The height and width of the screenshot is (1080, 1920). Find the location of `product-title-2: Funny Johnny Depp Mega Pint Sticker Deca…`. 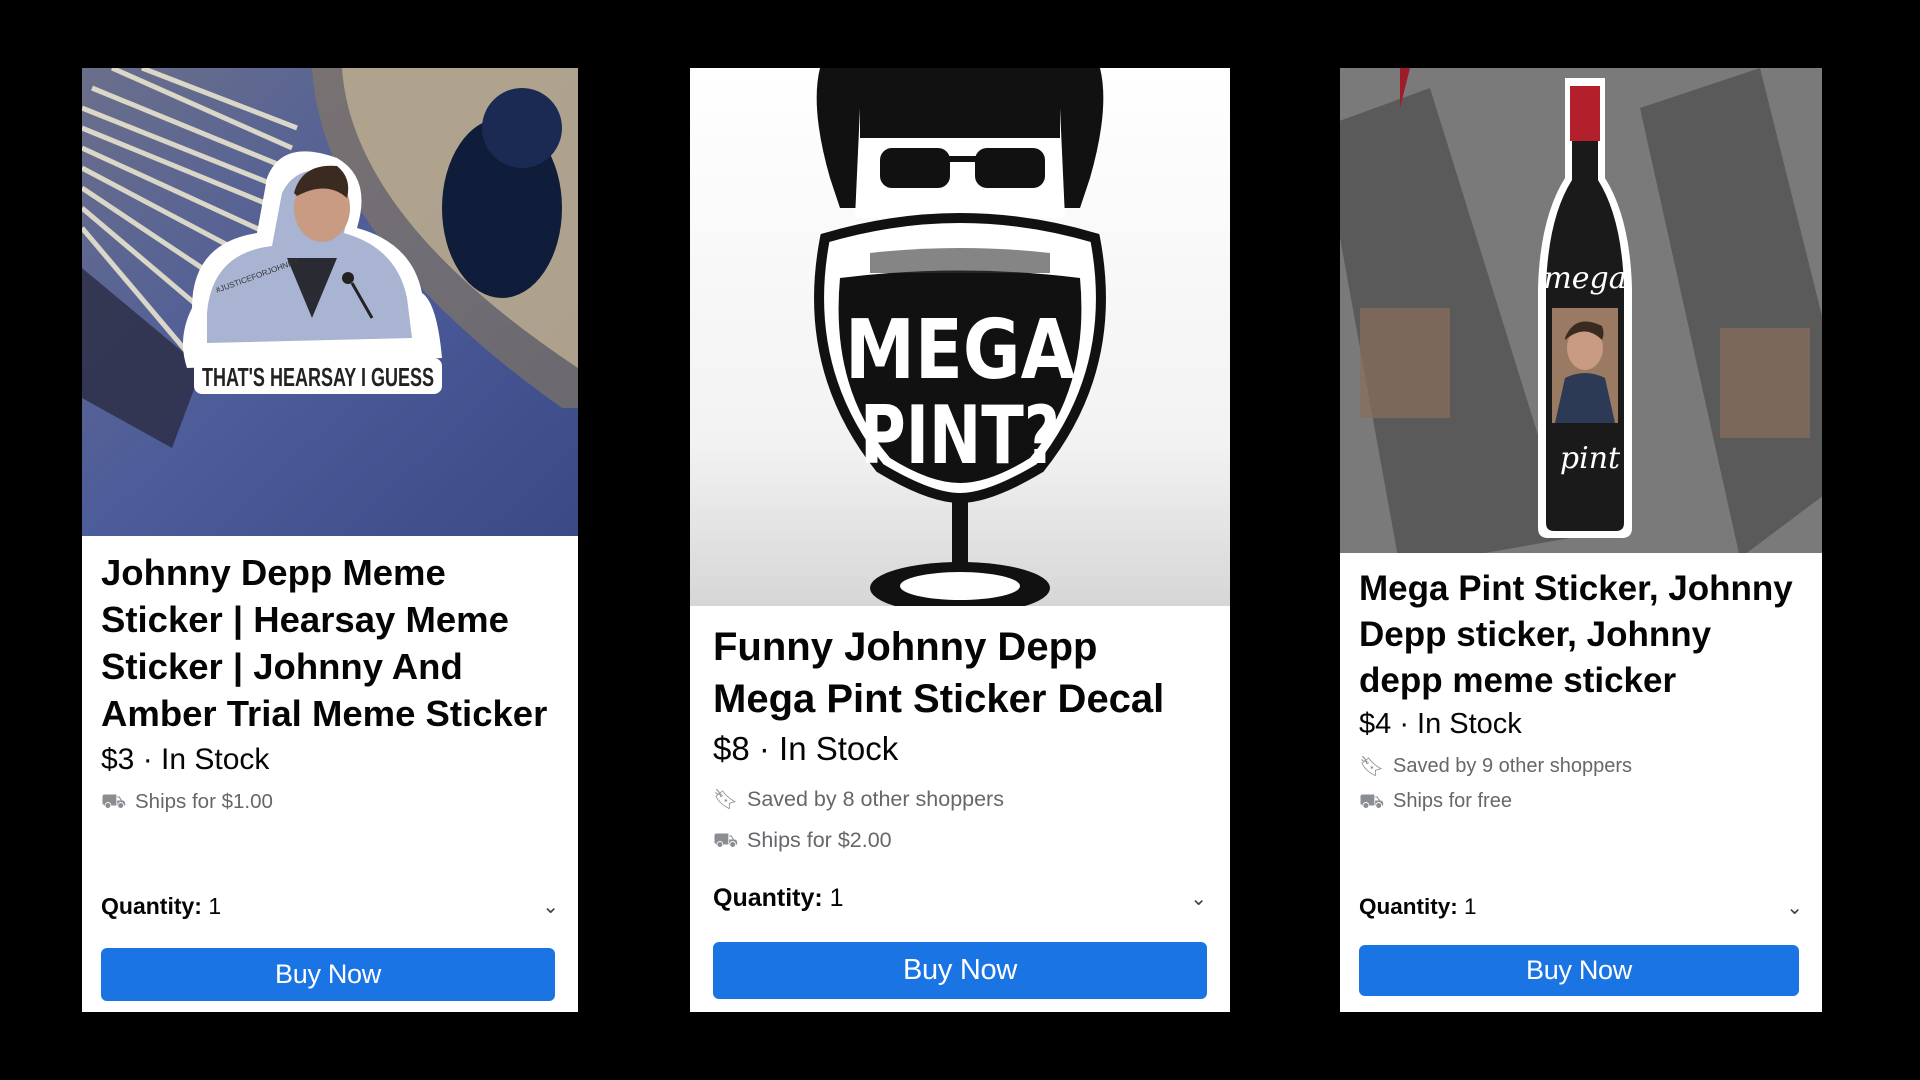

product-title-2: Funny Johnny Depp Mega Pint Sticker Deca… is located at coordinates (960, 673).